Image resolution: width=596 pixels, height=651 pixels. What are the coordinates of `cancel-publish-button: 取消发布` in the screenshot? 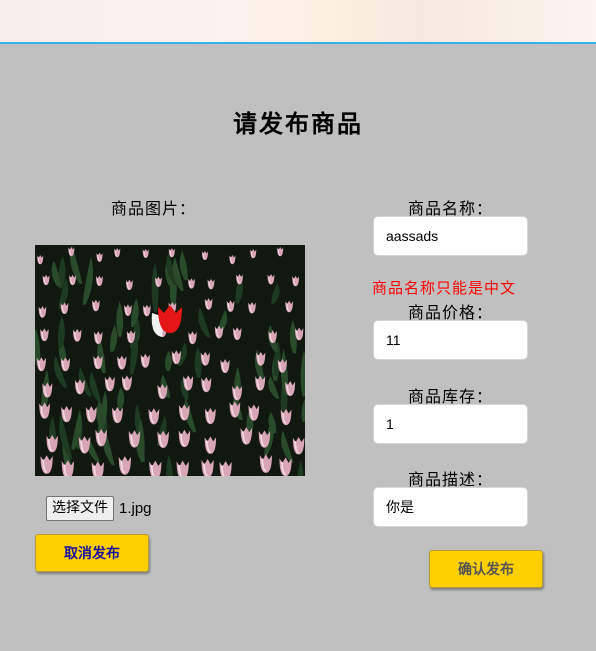 It's located at (92, 553).